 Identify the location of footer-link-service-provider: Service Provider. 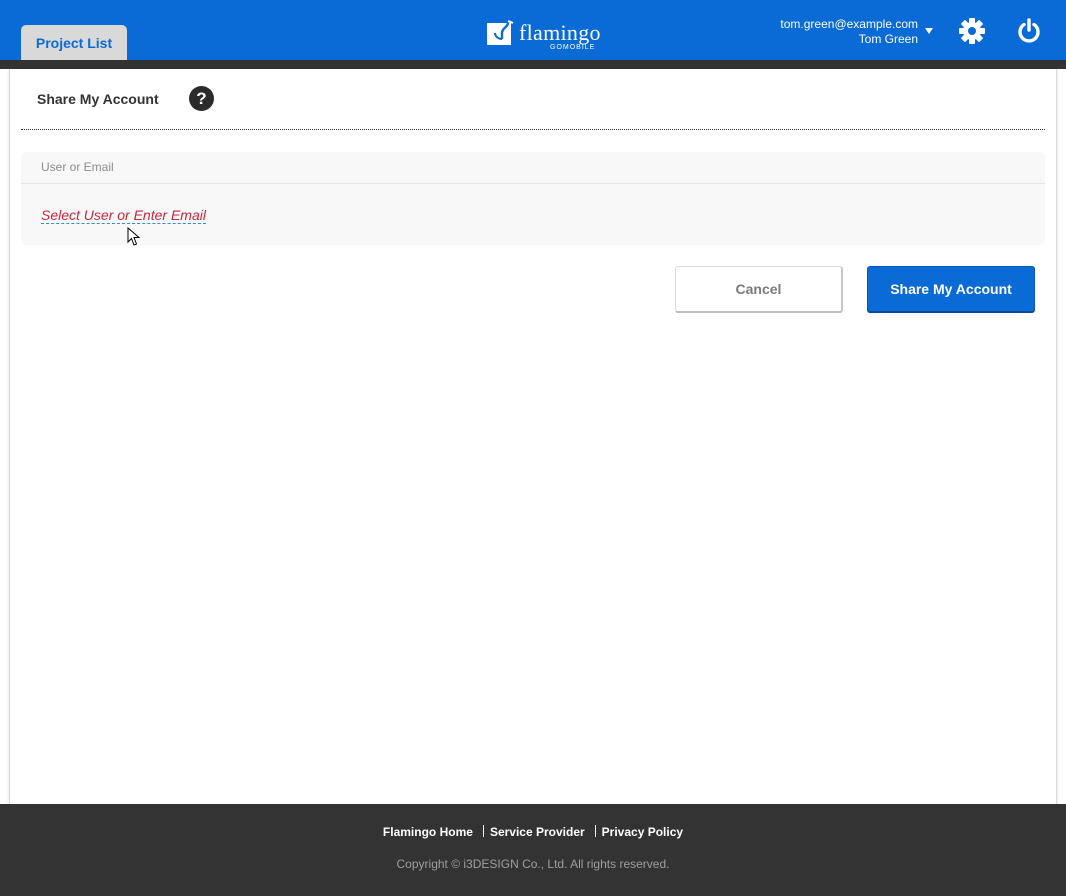
(537, 832).